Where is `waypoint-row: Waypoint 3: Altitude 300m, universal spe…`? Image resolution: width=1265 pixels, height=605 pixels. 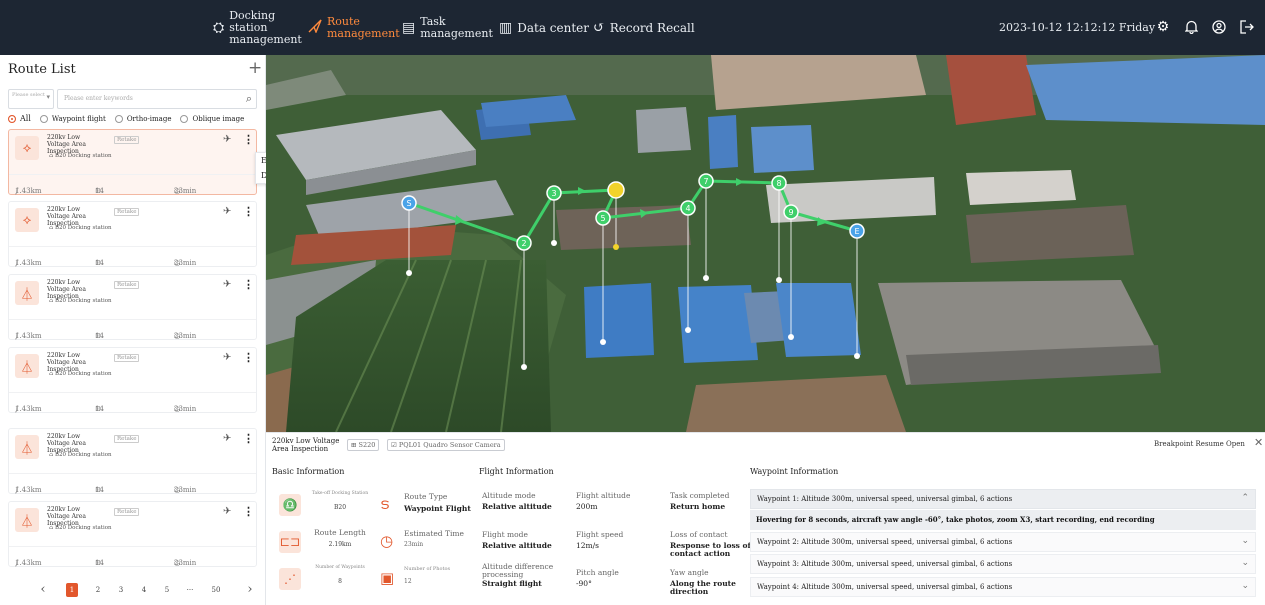 waypoint-row: Waypoint 3: Altitude 300m, universal spe… is located at coordinates (1003, 564).